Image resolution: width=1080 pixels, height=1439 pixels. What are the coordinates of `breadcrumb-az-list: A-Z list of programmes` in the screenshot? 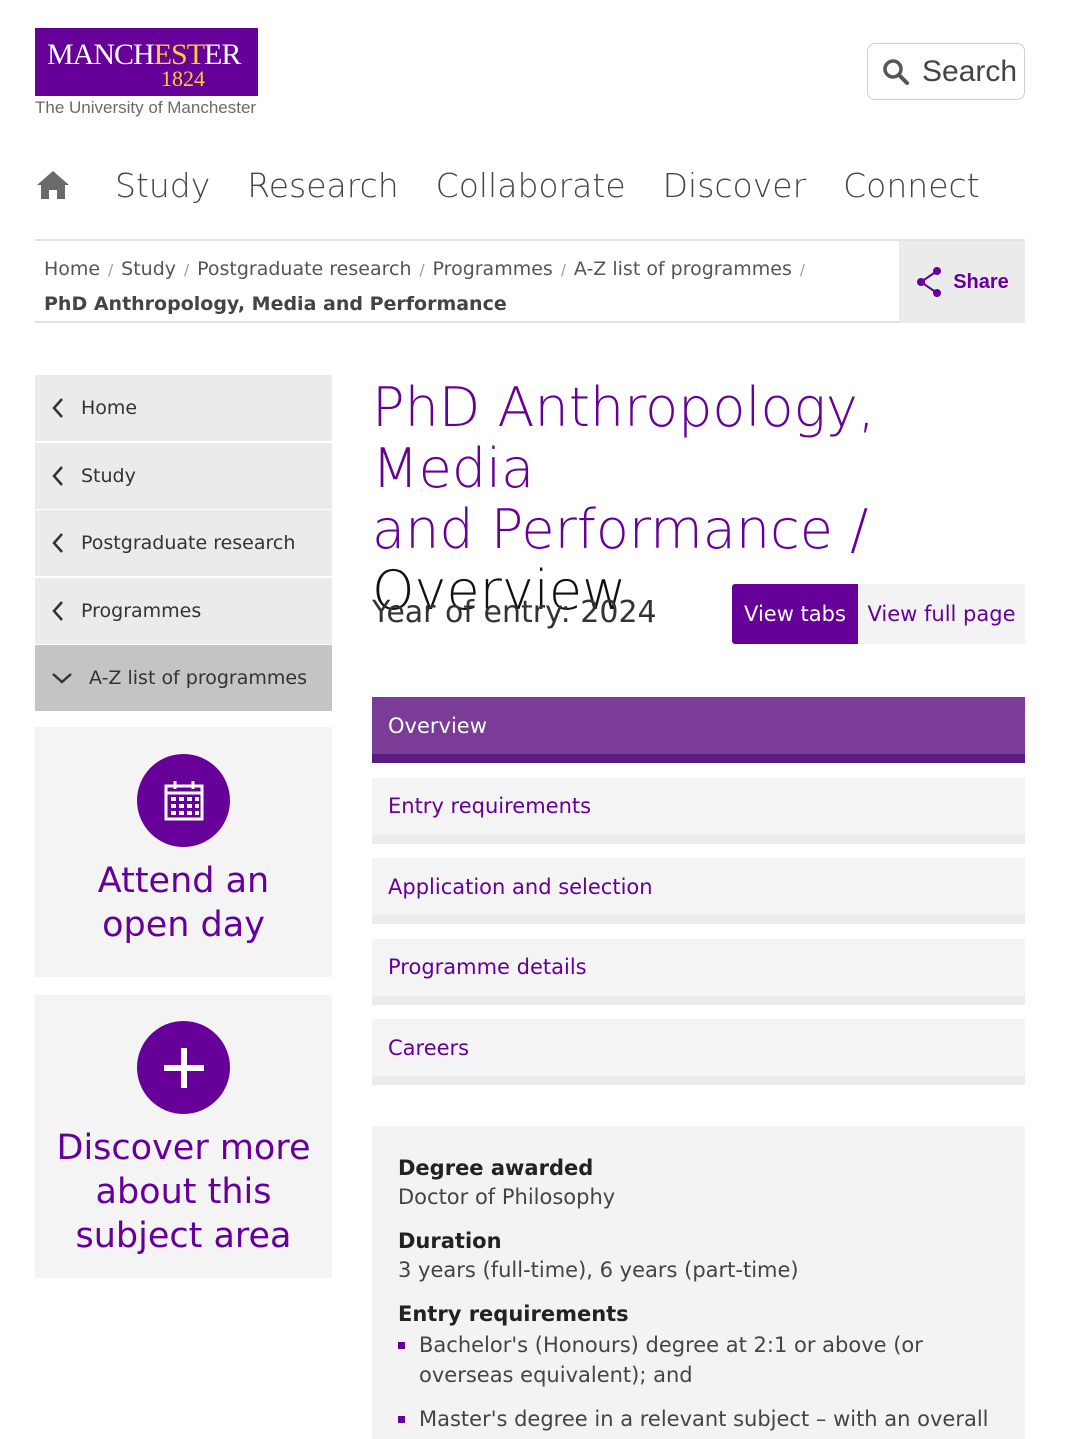 It's located at (683, 269).